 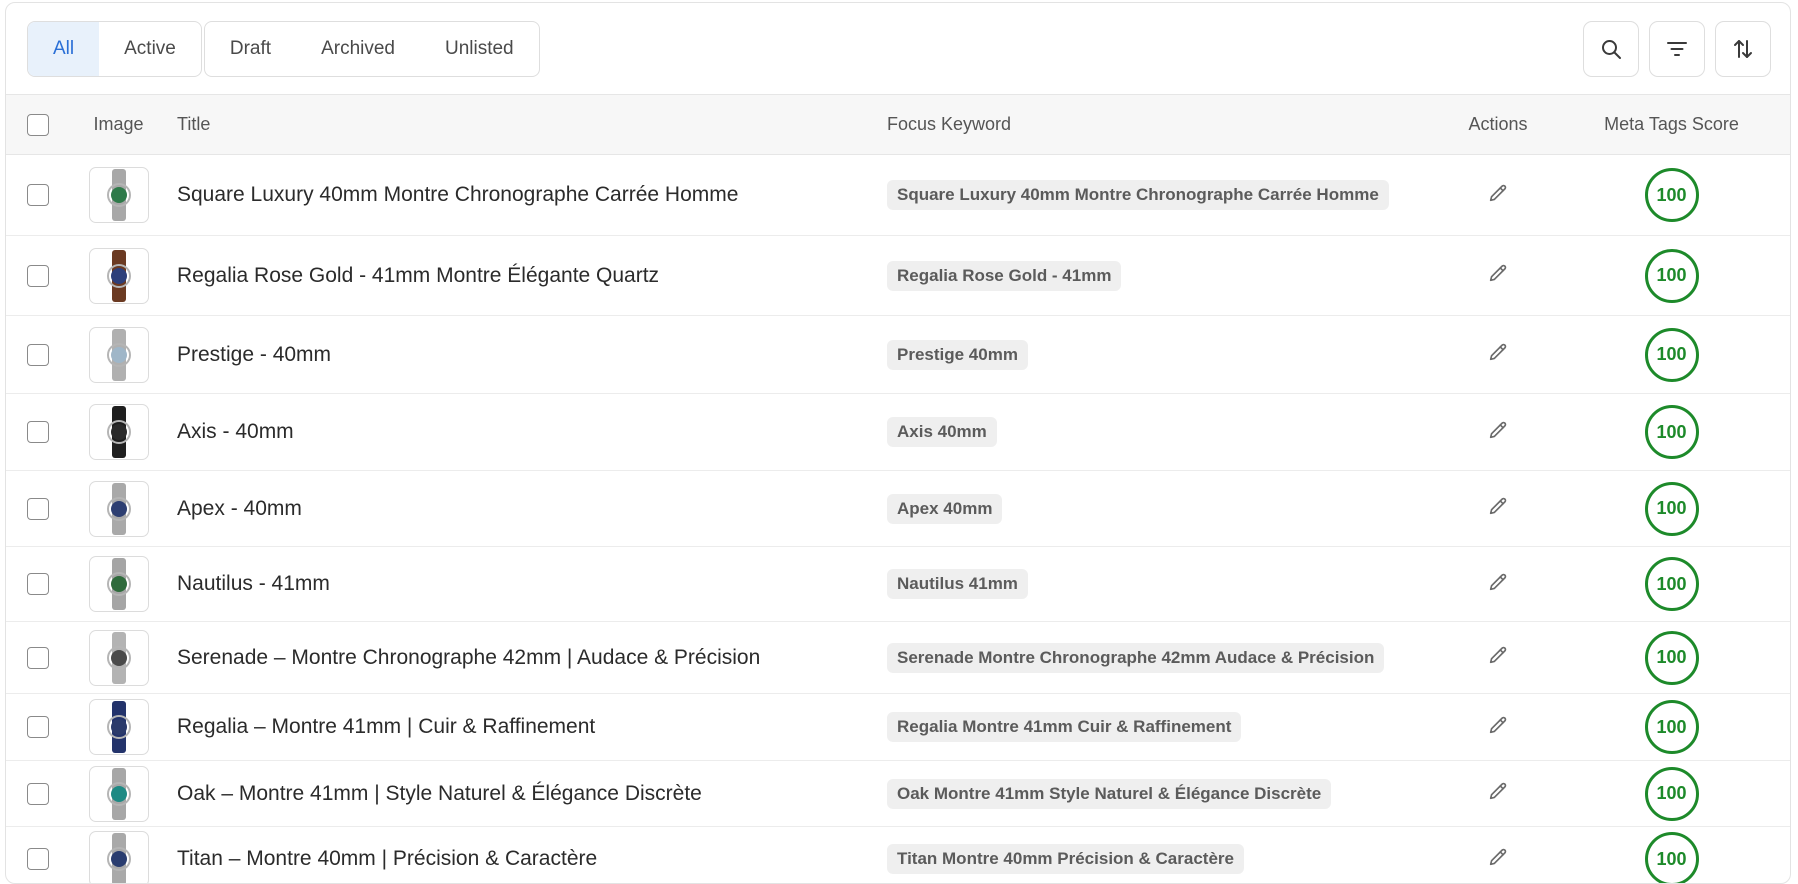 I want to click on table-row: Prestige - 40mm Prestige 40mm 100, so click(x=898, y=355).